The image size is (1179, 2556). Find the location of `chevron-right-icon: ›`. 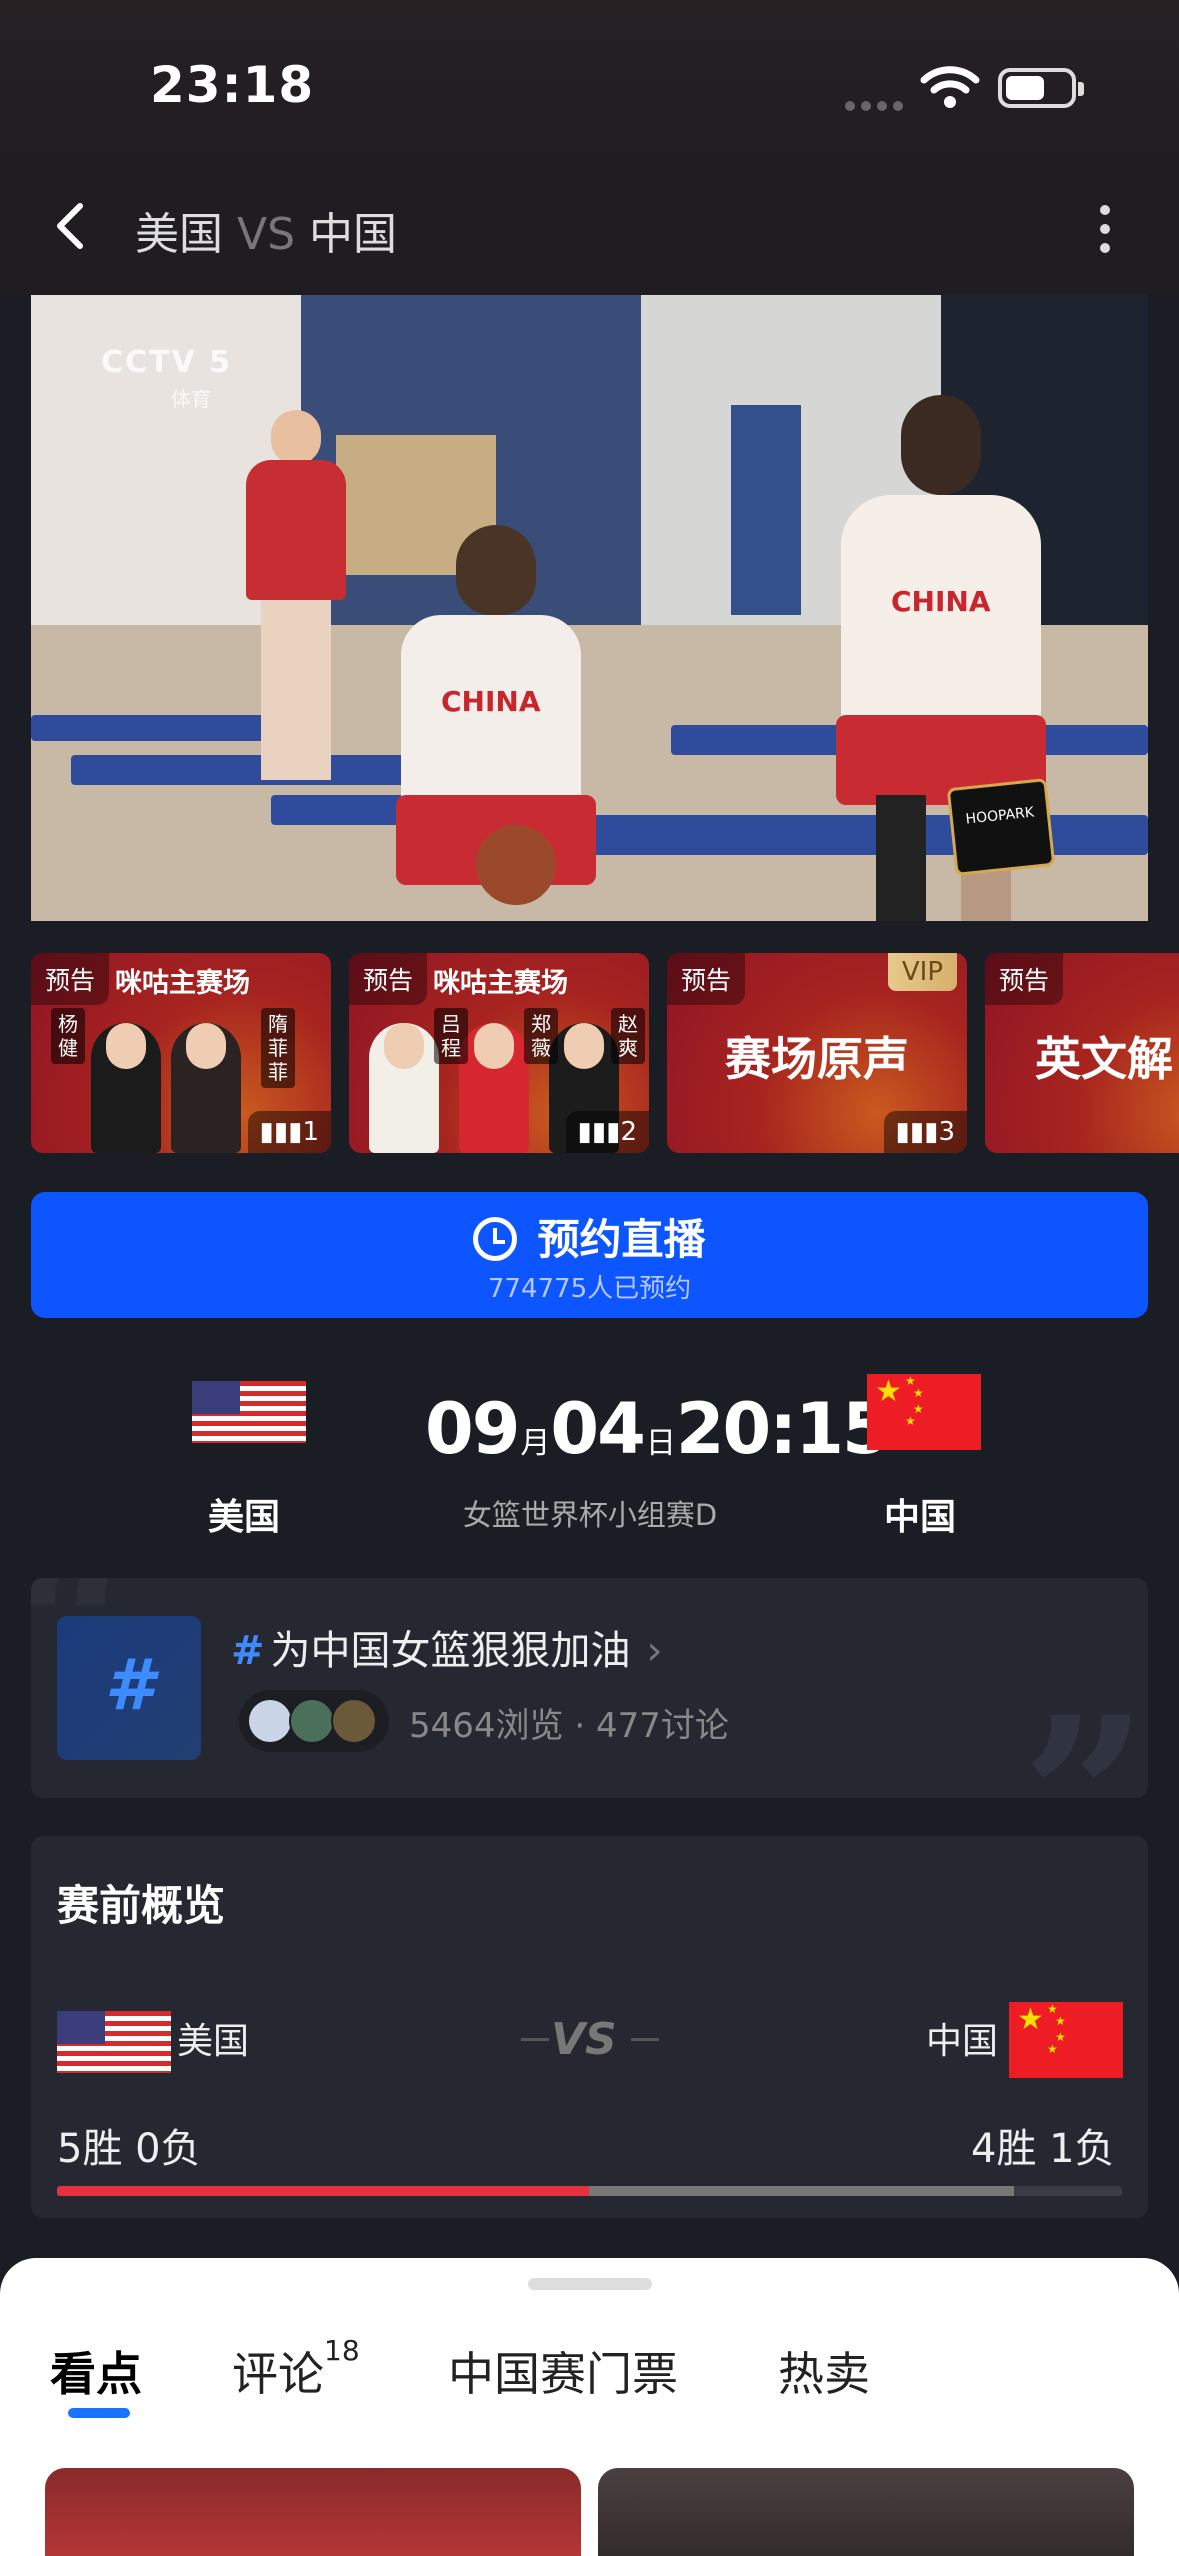

chevron-right-icon: › is located at coordinates (654, 1651).